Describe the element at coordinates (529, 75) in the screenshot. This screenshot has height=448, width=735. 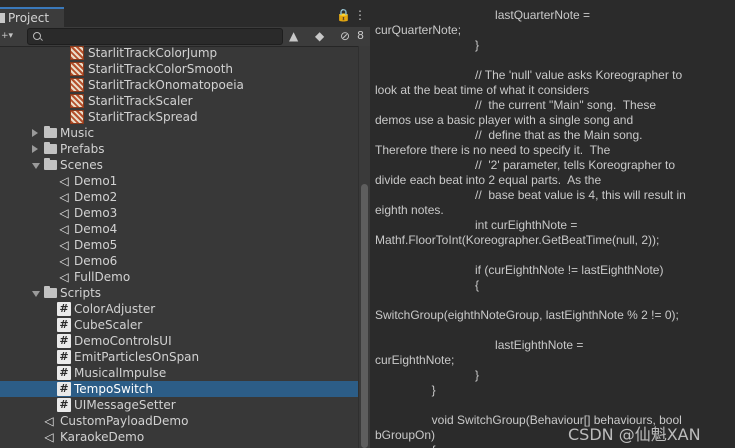
I see `code-line: // The 'null' value asks Koreographer to` at that location.